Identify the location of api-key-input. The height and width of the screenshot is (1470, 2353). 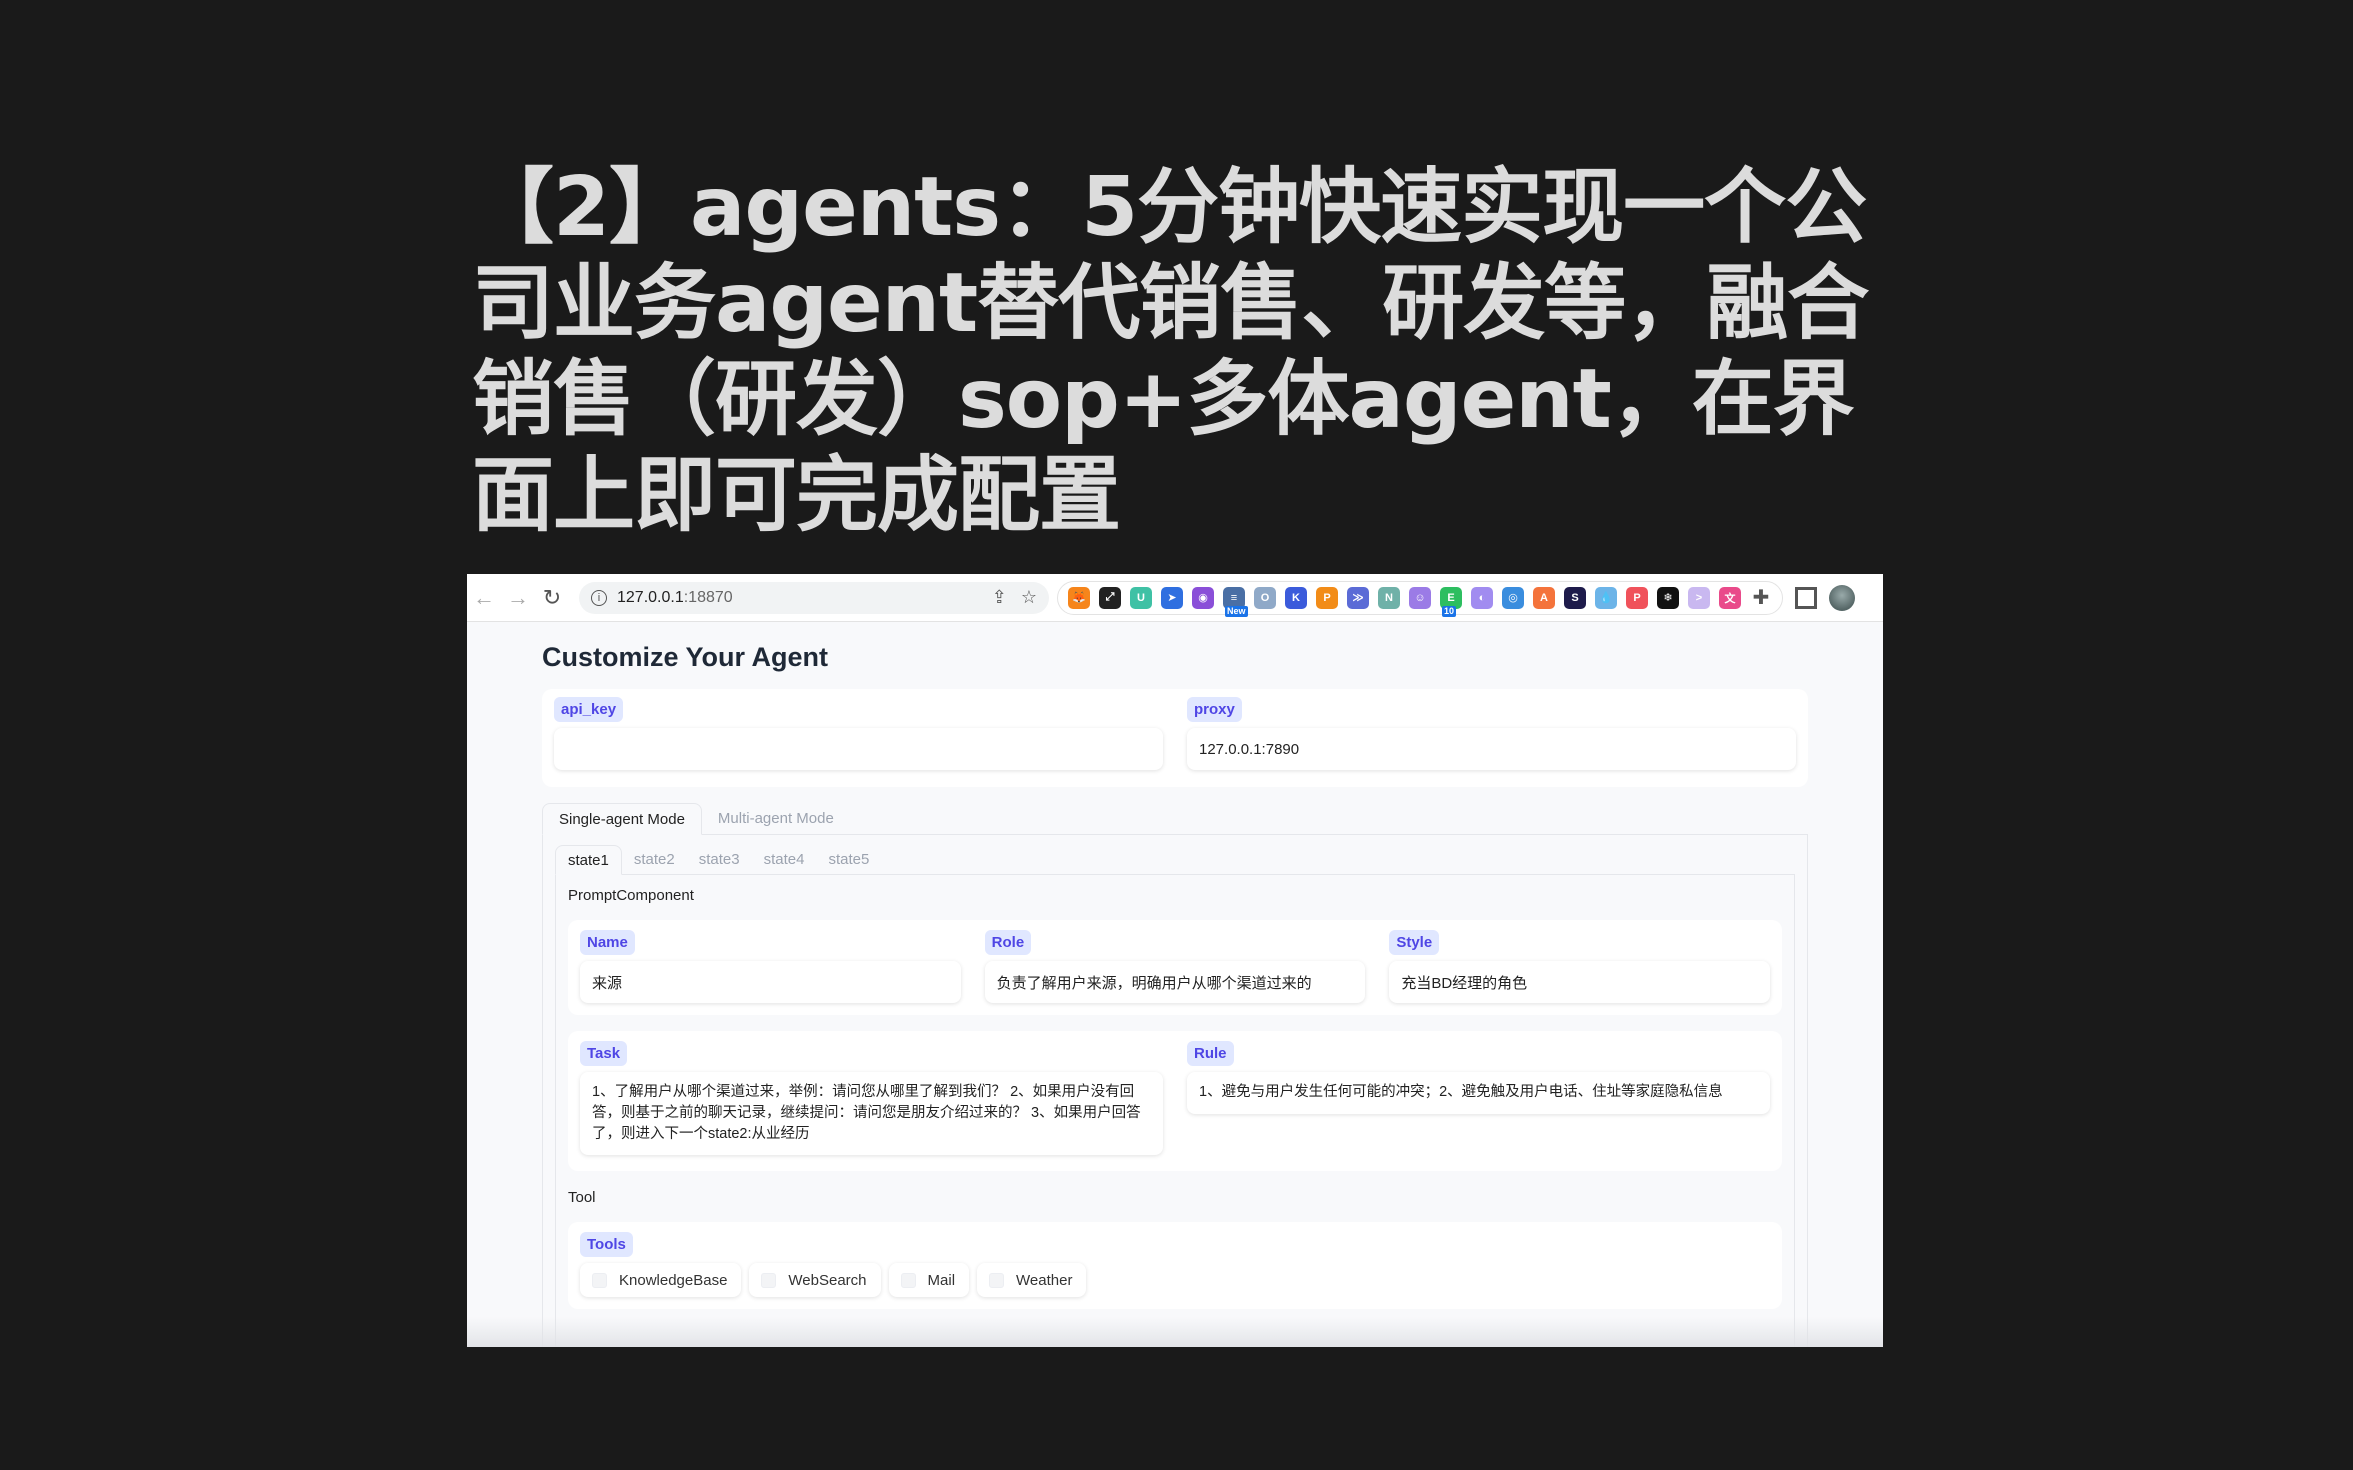
(858, 749).